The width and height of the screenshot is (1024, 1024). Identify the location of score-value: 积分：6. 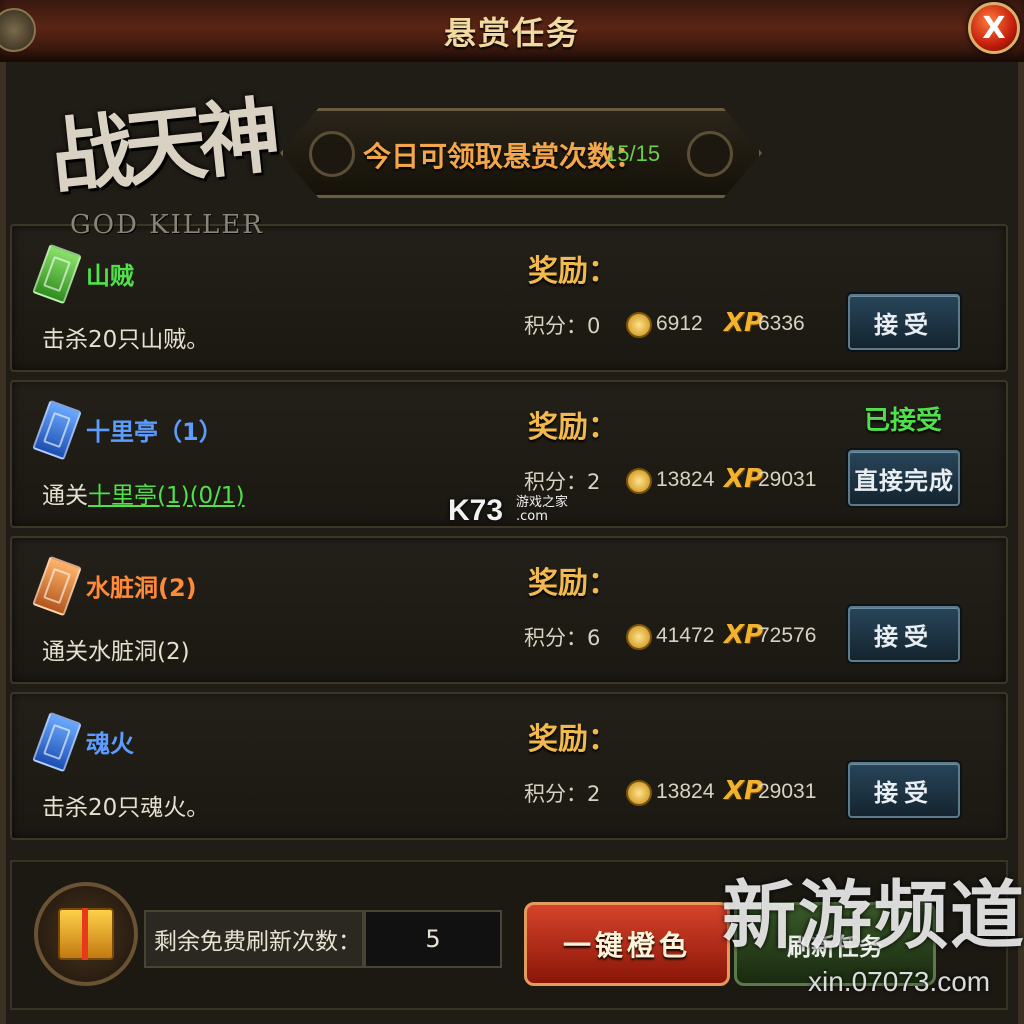
(562, 638).